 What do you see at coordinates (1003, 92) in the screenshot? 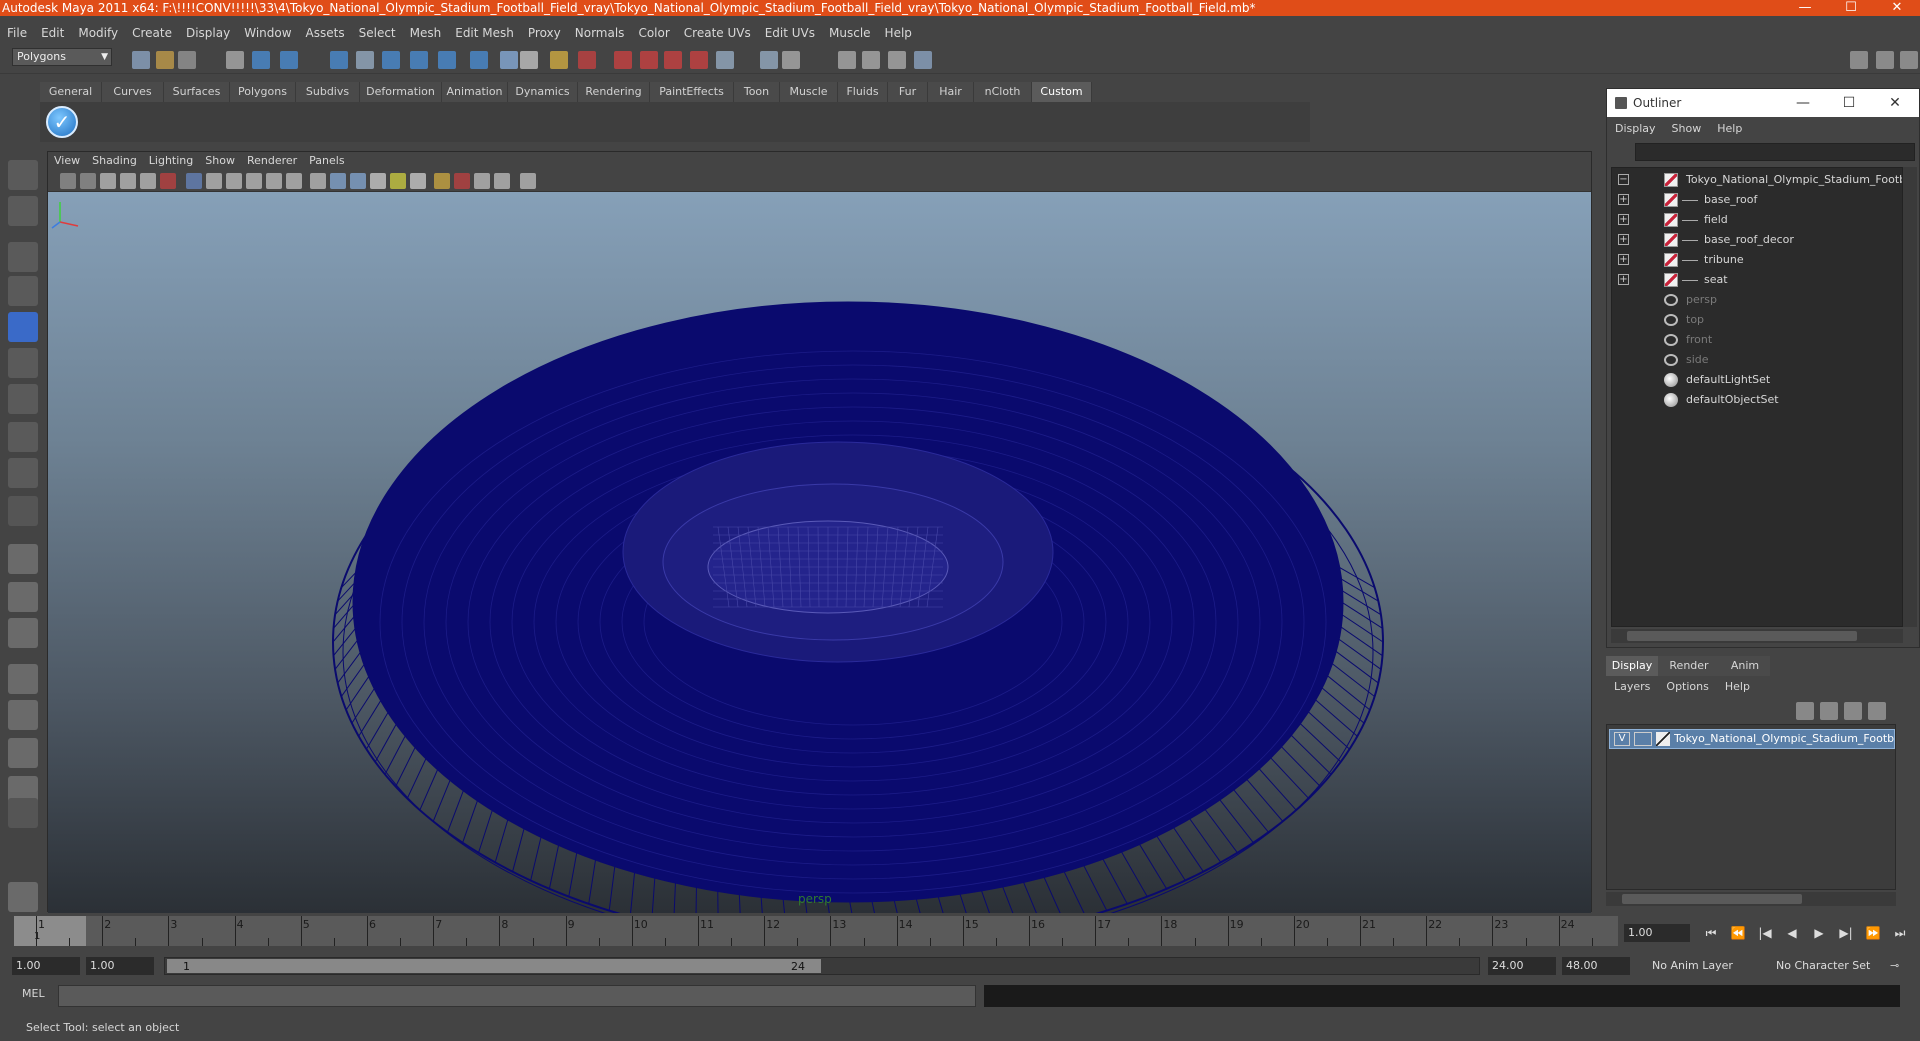
I see `shelf-tab-ncloth: nCloth` at bounding box center [1003, 92].